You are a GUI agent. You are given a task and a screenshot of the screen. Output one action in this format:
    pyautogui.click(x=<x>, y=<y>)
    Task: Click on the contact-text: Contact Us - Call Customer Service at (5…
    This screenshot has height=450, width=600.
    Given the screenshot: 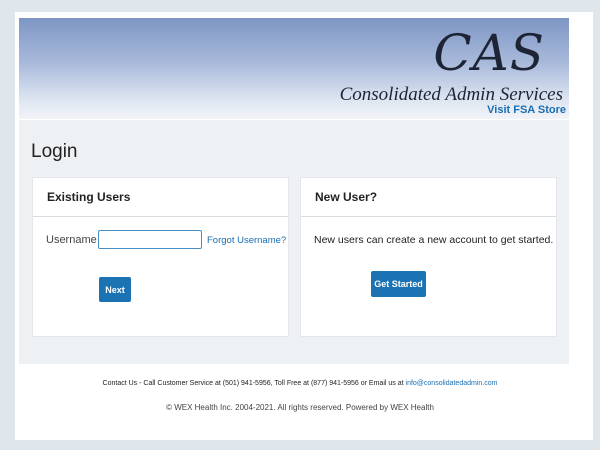 What is the action you would take?
    pyautogui.click(x=254, y=383)
    